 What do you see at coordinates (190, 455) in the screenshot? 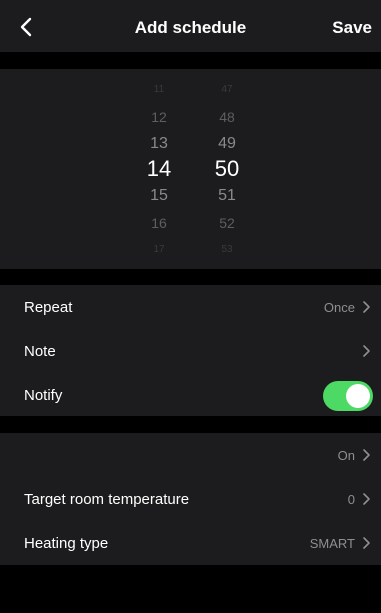
I see `power-row: On` at bounding box center [190, 455].